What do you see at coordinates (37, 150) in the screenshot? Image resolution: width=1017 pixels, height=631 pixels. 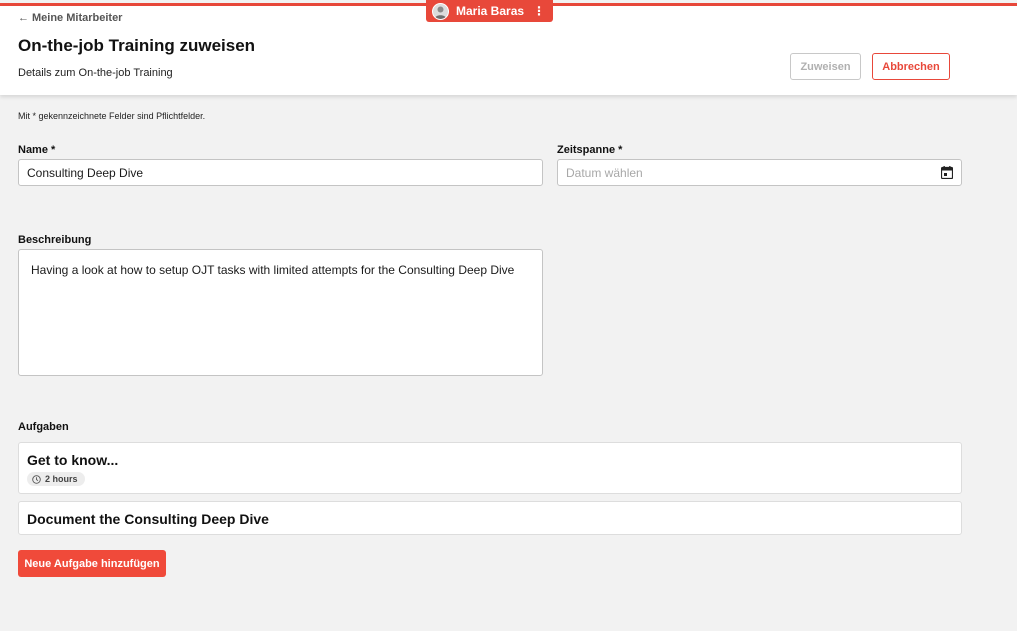 I see `name-label: Name *` at bounding box center [37, 150].